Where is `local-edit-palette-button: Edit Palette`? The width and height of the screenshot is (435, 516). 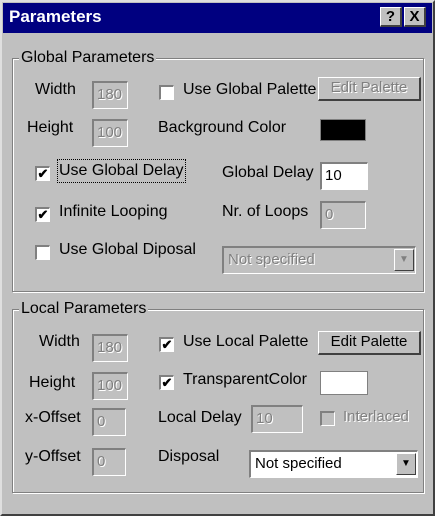 local-edit-palette-button: Edit Palette is located at coordinates (369, 343).